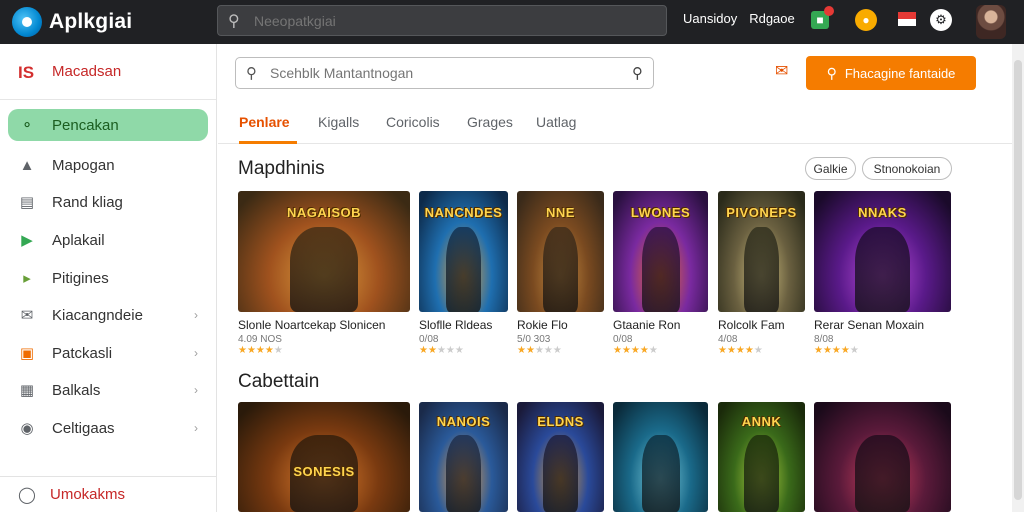  I want to click on tab-coricolis: Coricolis, so click(413, 122).